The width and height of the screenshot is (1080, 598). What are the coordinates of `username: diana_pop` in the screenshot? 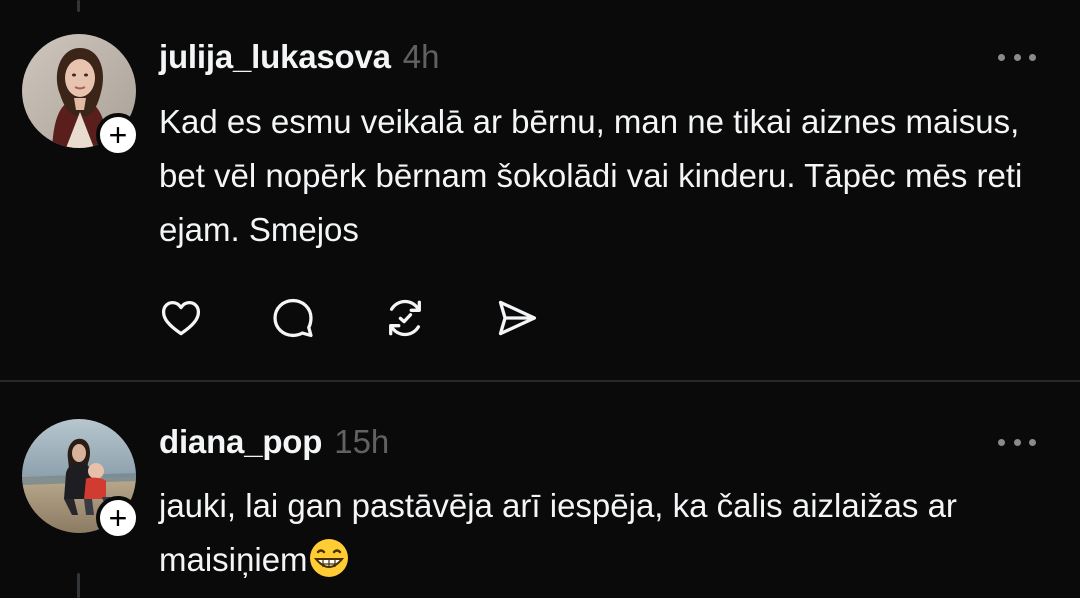 It's located at (240, 442).